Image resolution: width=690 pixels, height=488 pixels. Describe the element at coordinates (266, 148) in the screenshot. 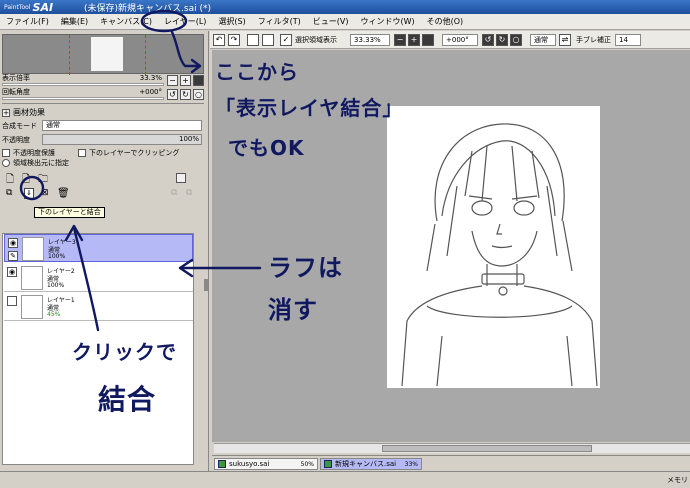

I see `annotation-text: でもOK` at that location.